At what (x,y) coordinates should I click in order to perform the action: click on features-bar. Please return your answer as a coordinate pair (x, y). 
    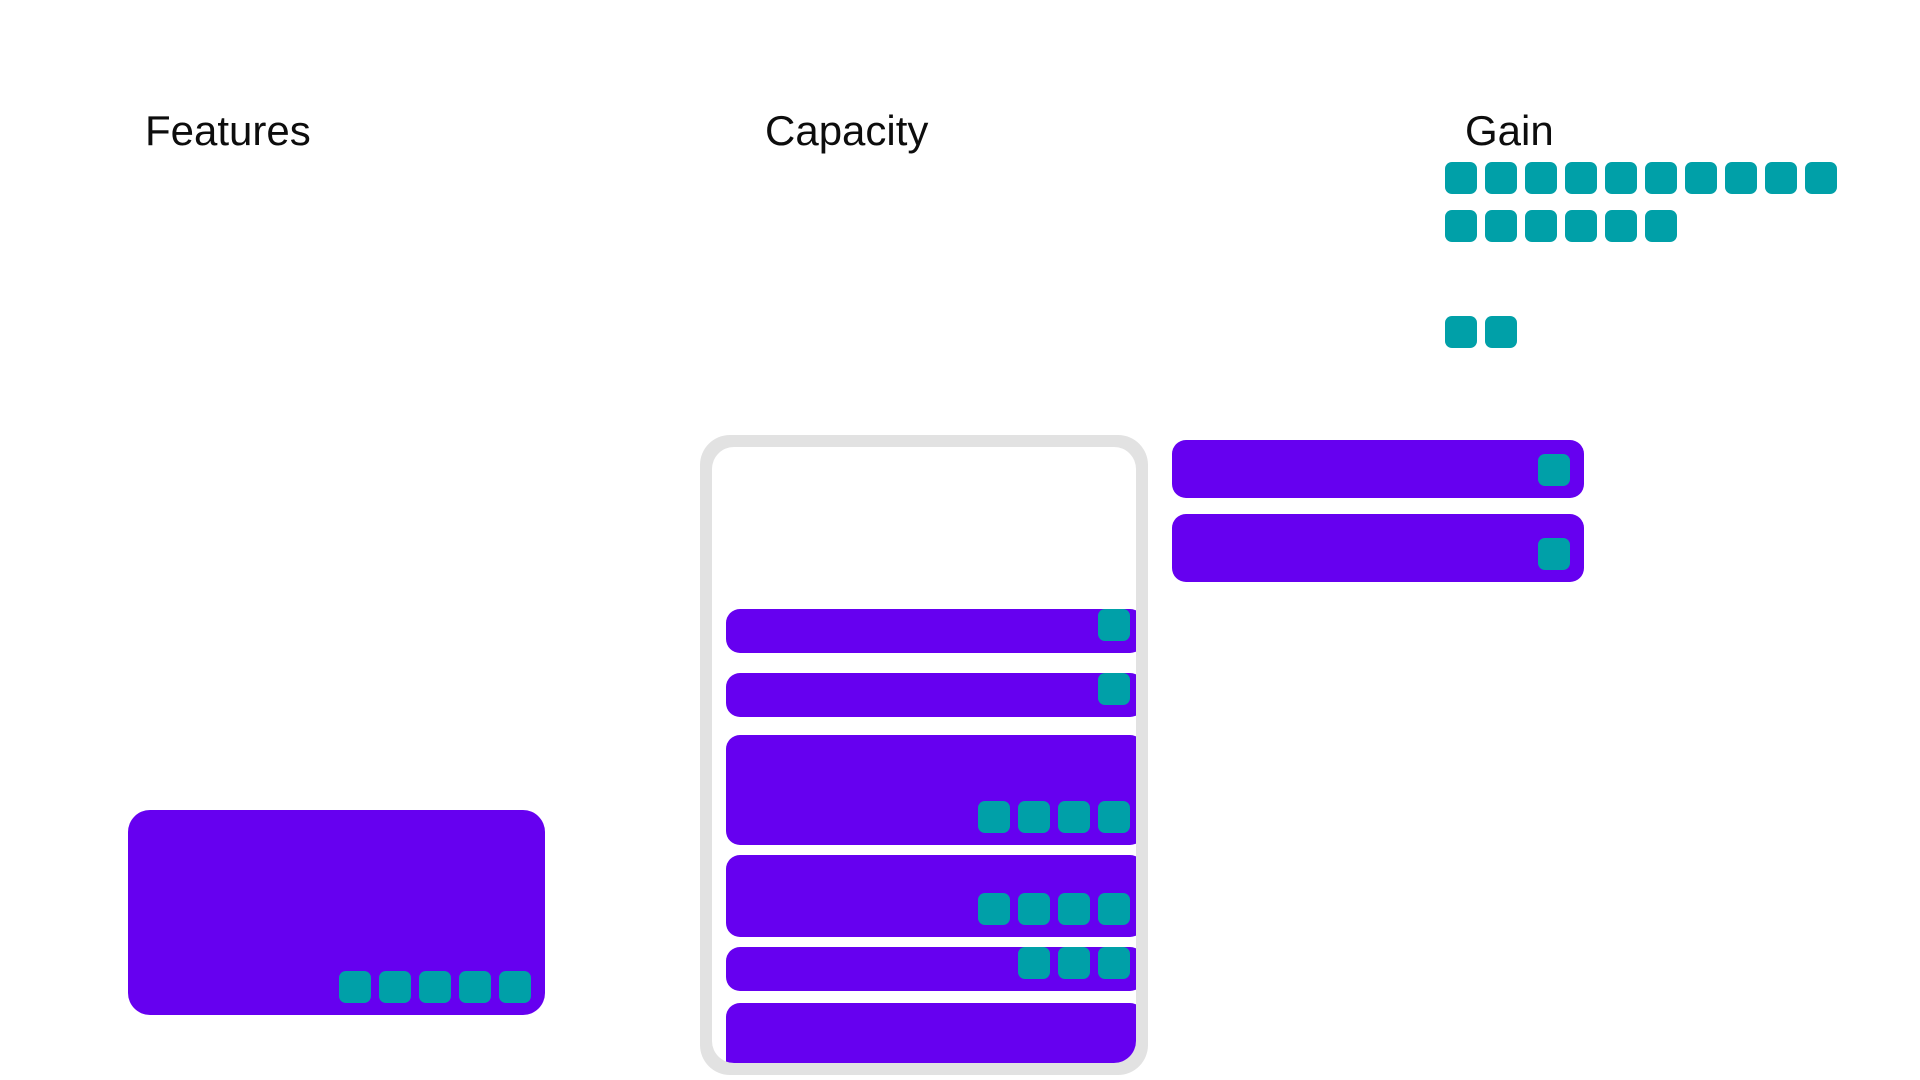
    Looking at the image, I should click on (336, 912).